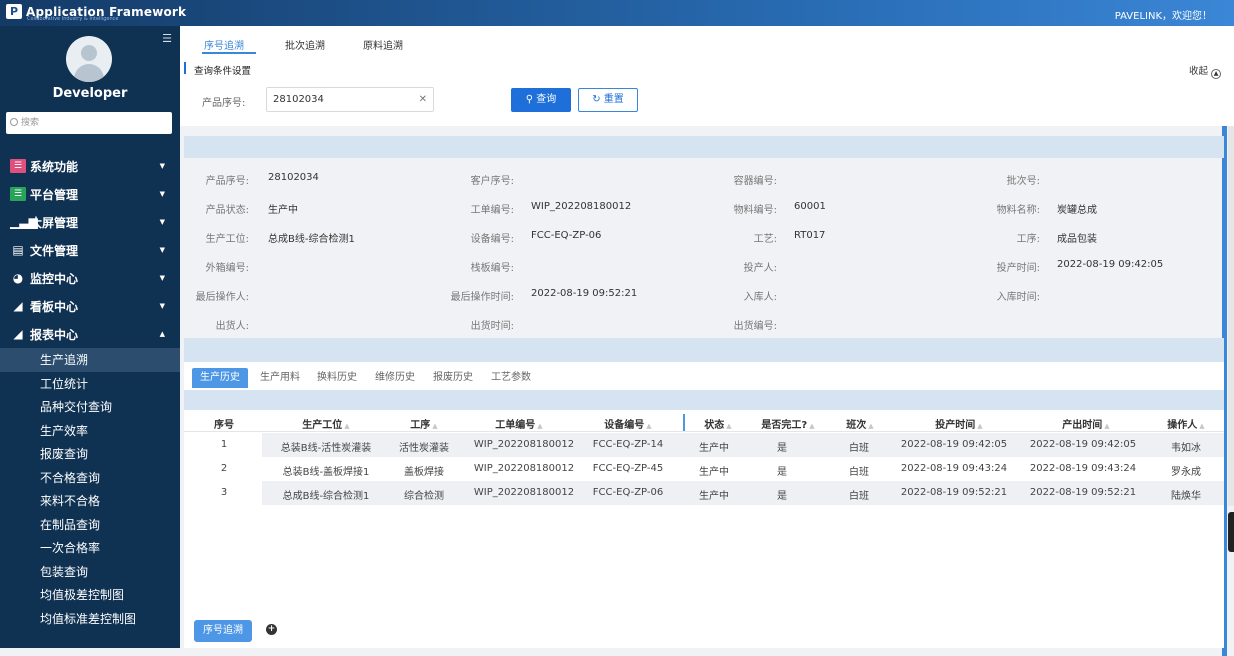  Describe the element at coordinates (566, 235) in the screenshot. I see `info-value: FCC-EQ-ZP-06` at that location.